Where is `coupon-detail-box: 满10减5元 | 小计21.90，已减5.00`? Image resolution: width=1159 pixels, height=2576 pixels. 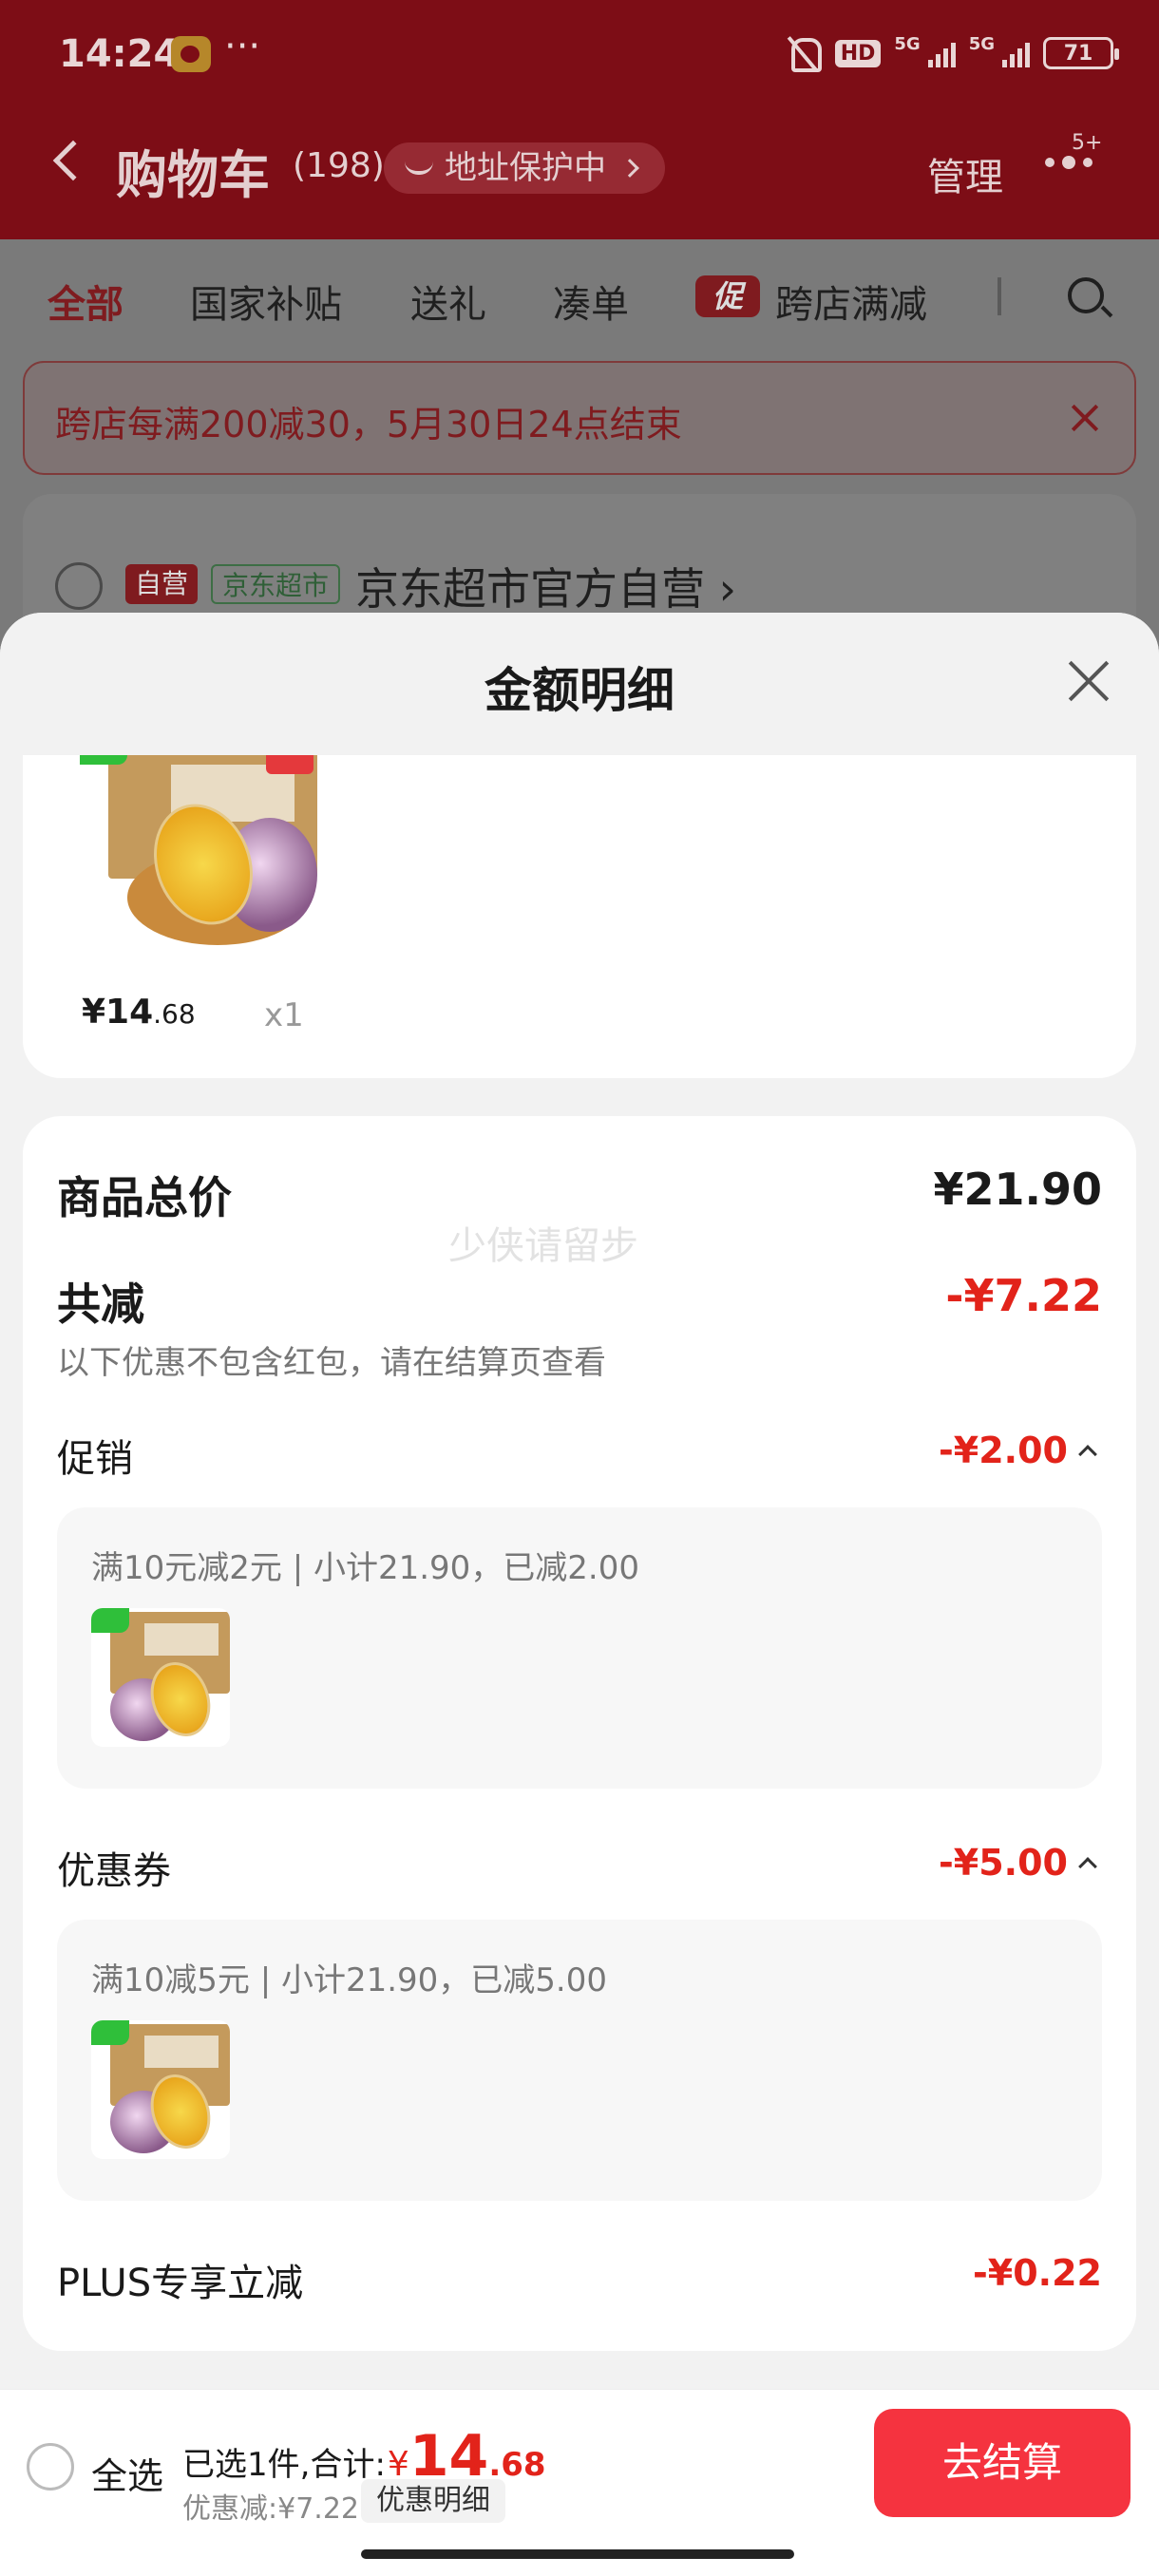 coupon-detail-box: 满10减5元 | 小计21.90，已减5.00 is located at coordinates (579, 2060).